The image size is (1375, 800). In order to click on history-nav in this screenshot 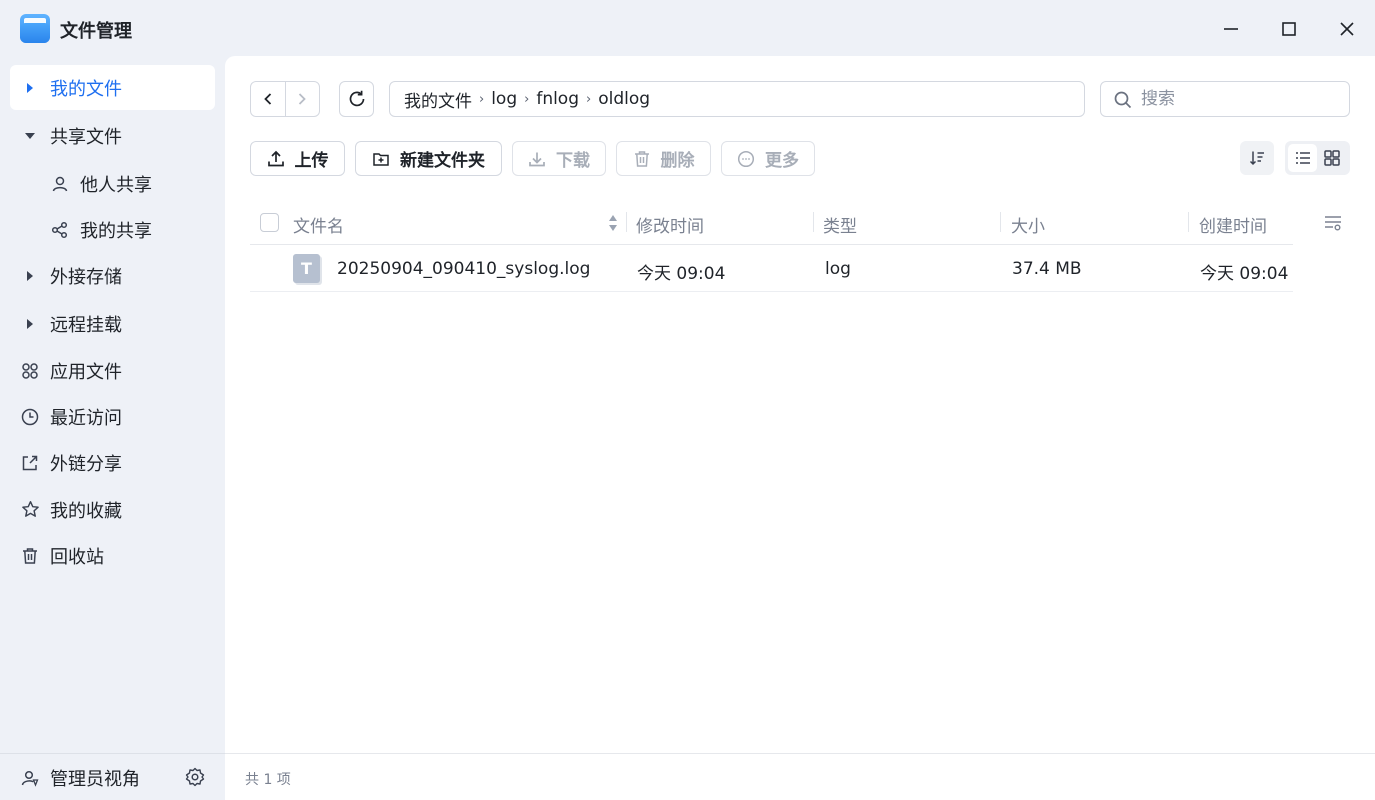, I will do `click(285, 99)`.